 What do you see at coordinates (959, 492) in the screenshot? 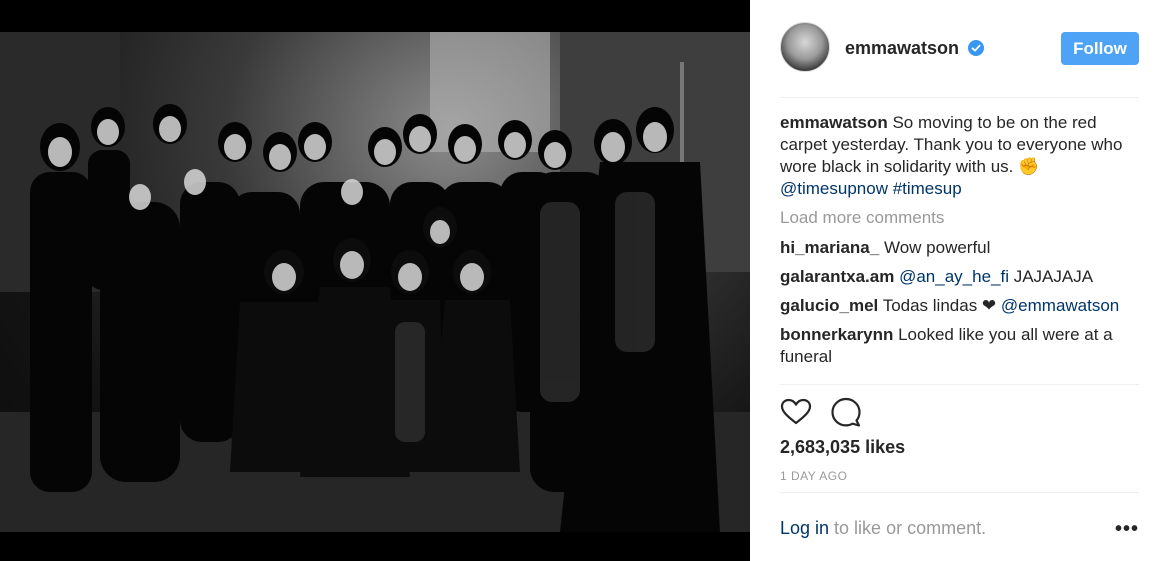
I see `footer-divider` at bounding box center [959, 492].